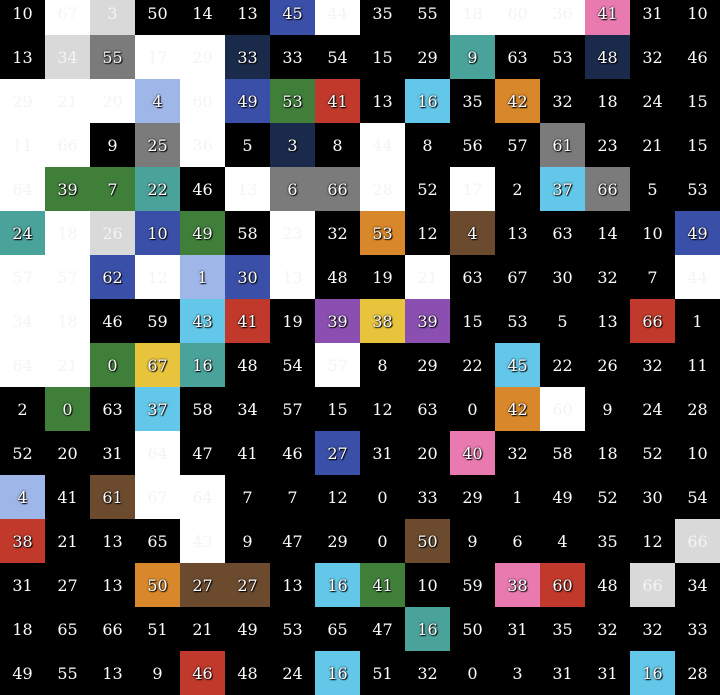 The image size is (720, 695). Describe the element at coordinates (472, 101) in the screenshot. I see `grid-tile: 35` at that location.